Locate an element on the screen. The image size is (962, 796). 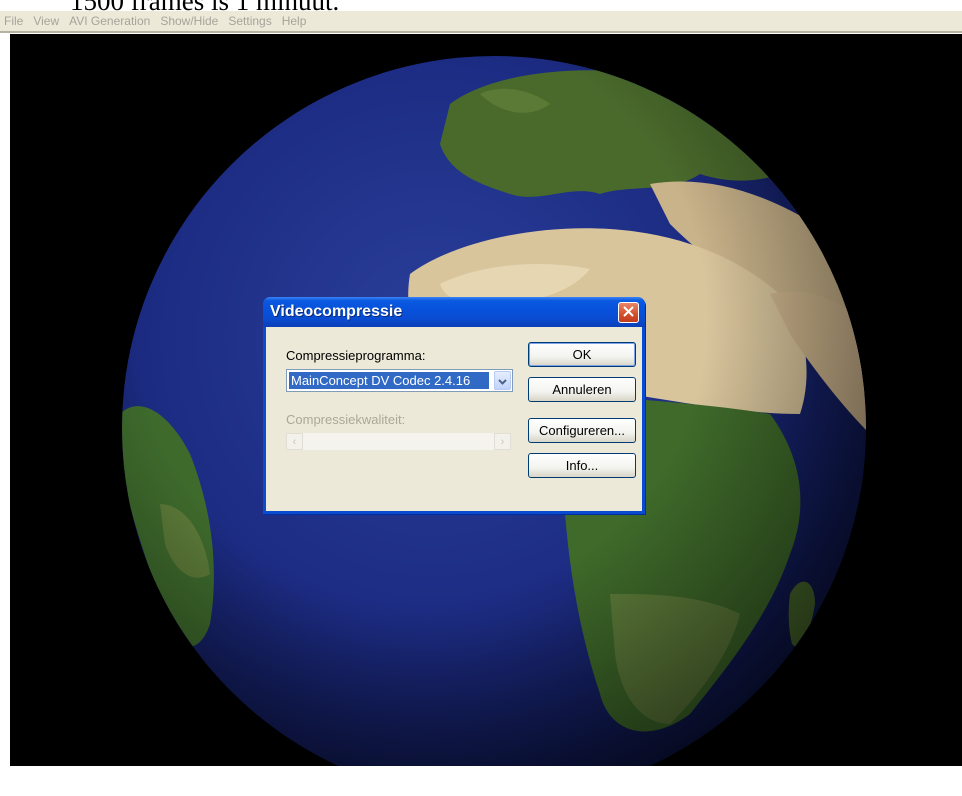
dropdown-button is located at coordinates (502, 380).